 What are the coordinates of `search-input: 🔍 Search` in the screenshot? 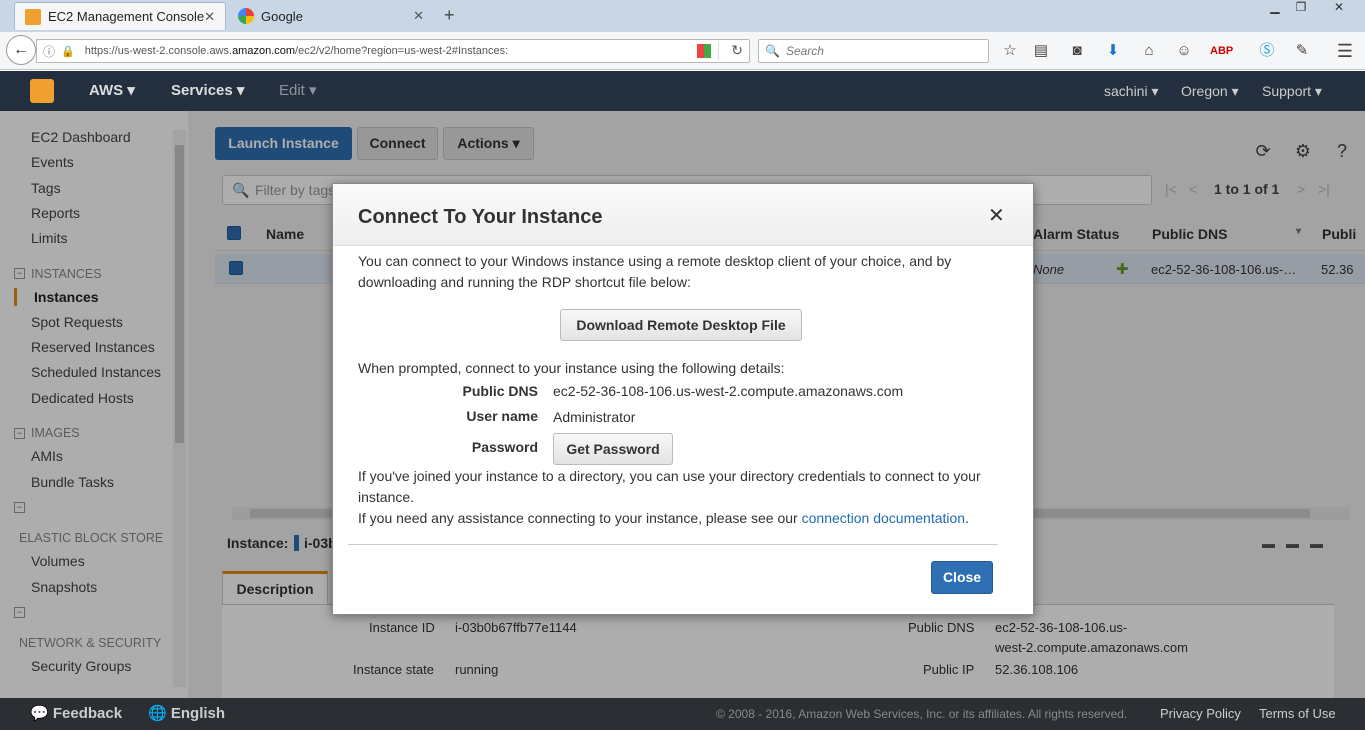 It's located at (873, 51).